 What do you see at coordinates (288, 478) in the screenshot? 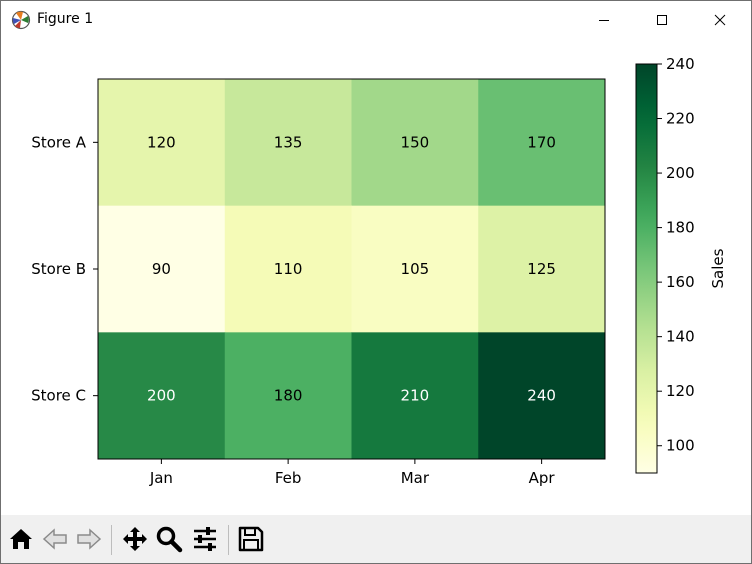
I see `x-tick-label: Feb` at bounding box center [288, 478].